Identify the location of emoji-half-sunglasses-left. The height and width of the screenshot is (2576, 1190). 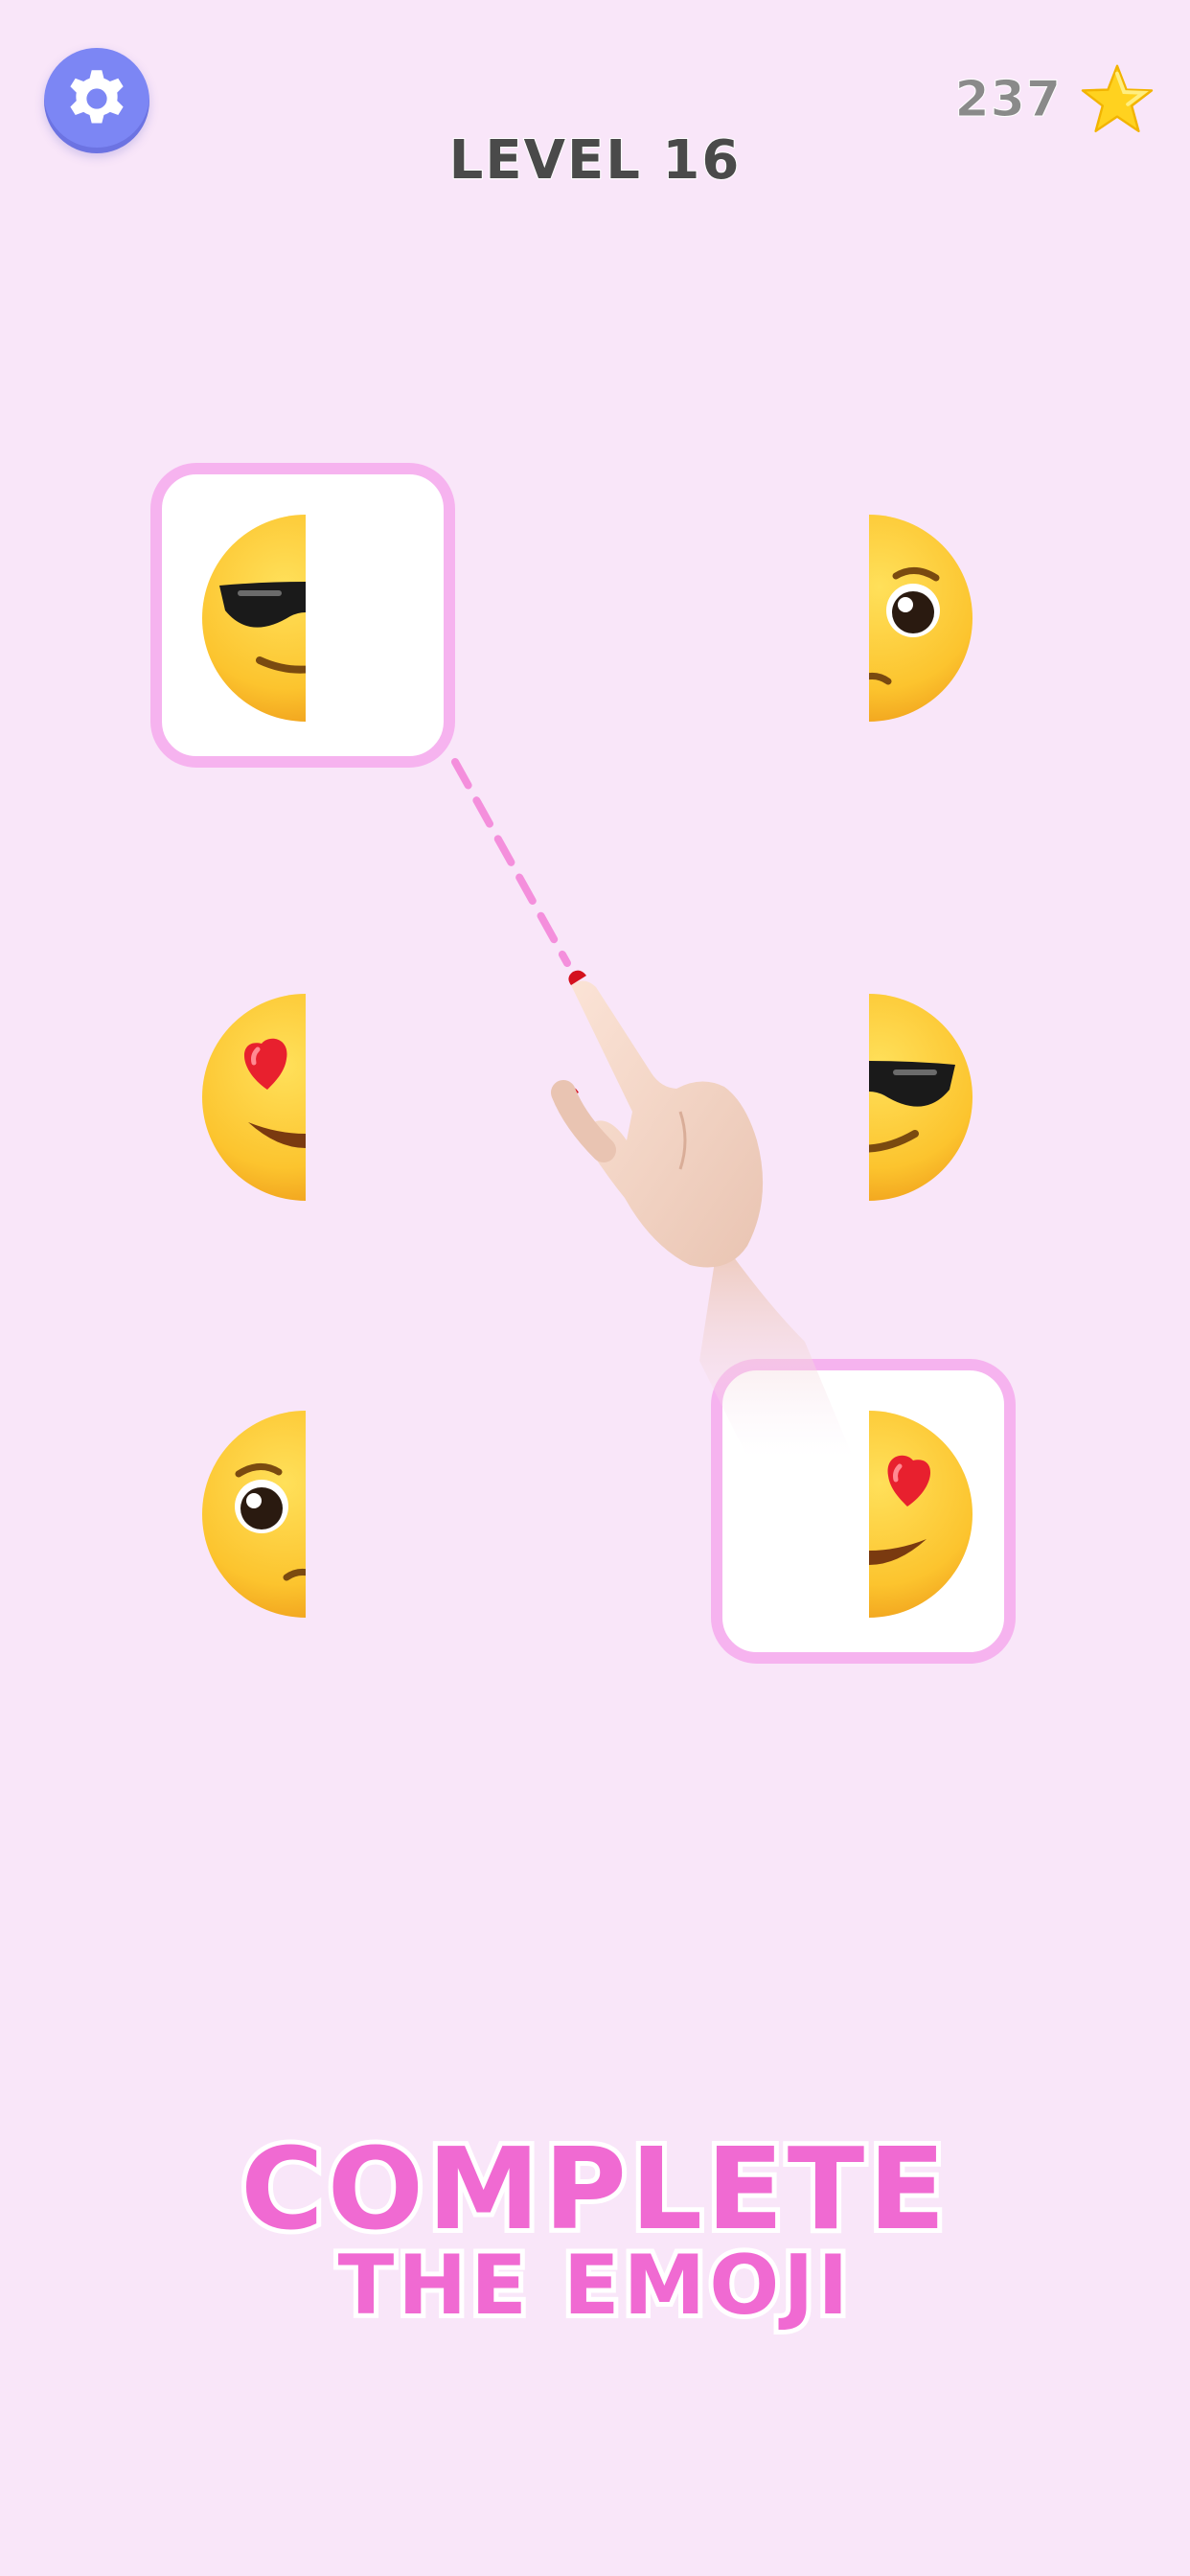
(252, 618).